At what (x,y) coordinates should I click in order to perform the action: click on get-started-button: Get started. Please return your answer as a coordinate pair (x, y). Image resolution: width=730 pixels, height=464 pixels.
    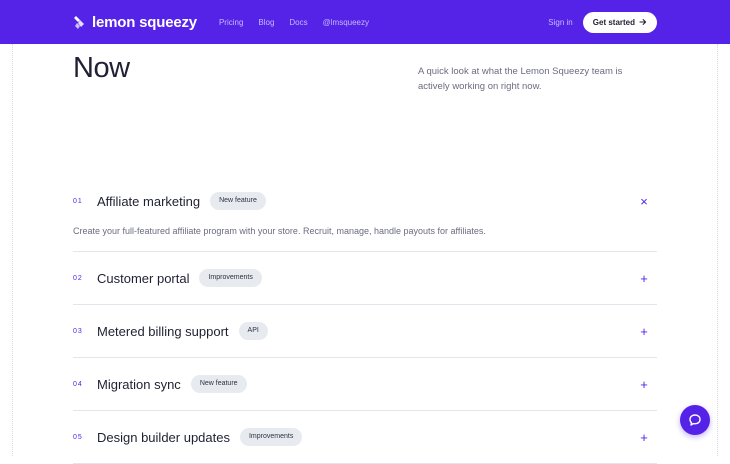
    Looking at the image, I should click on (619, 22).